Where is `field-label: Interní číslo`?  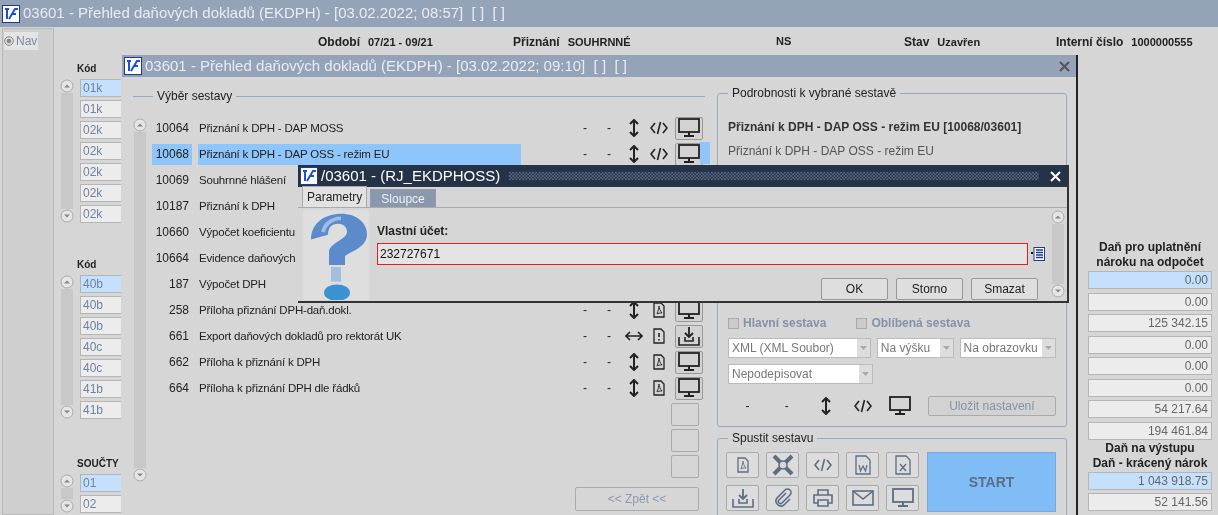
field-label: Interní číslo is located at coordinates (1090, 42).